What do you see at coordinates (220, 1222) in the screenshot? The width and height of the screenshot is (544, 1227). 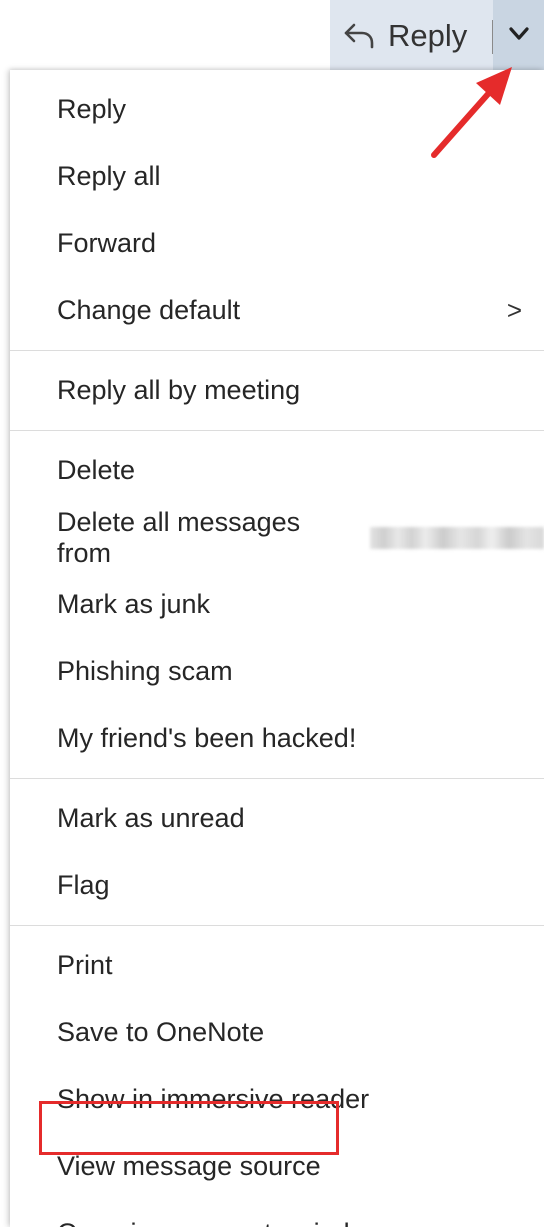 I see `menu-item-label: Open in a separate window` at bounding box center [220, 1222].